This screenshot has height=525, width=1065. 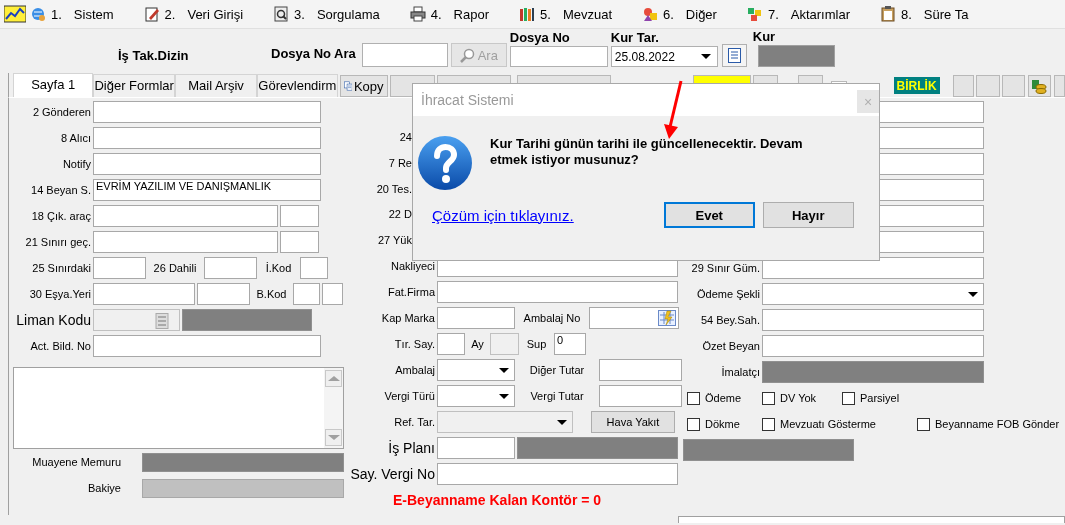 I want to click on field-label: Ay, so click(x=477, y=344).